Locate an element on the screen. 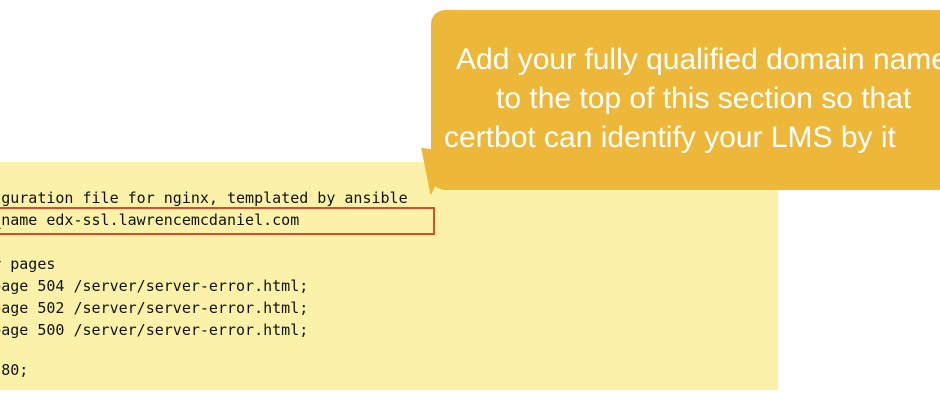  code-line-listen: listen 80; is located at coordinates (15, 370).